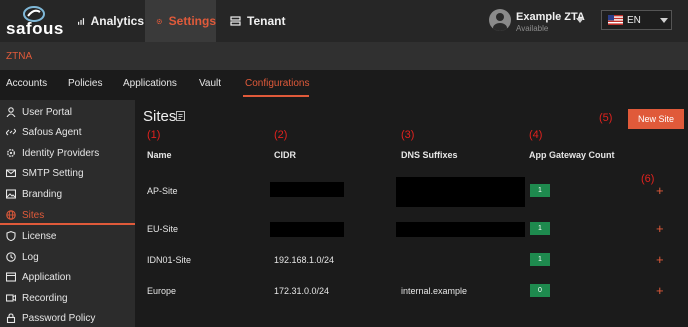  I want to click on language-code: EN, so click(634, 20).